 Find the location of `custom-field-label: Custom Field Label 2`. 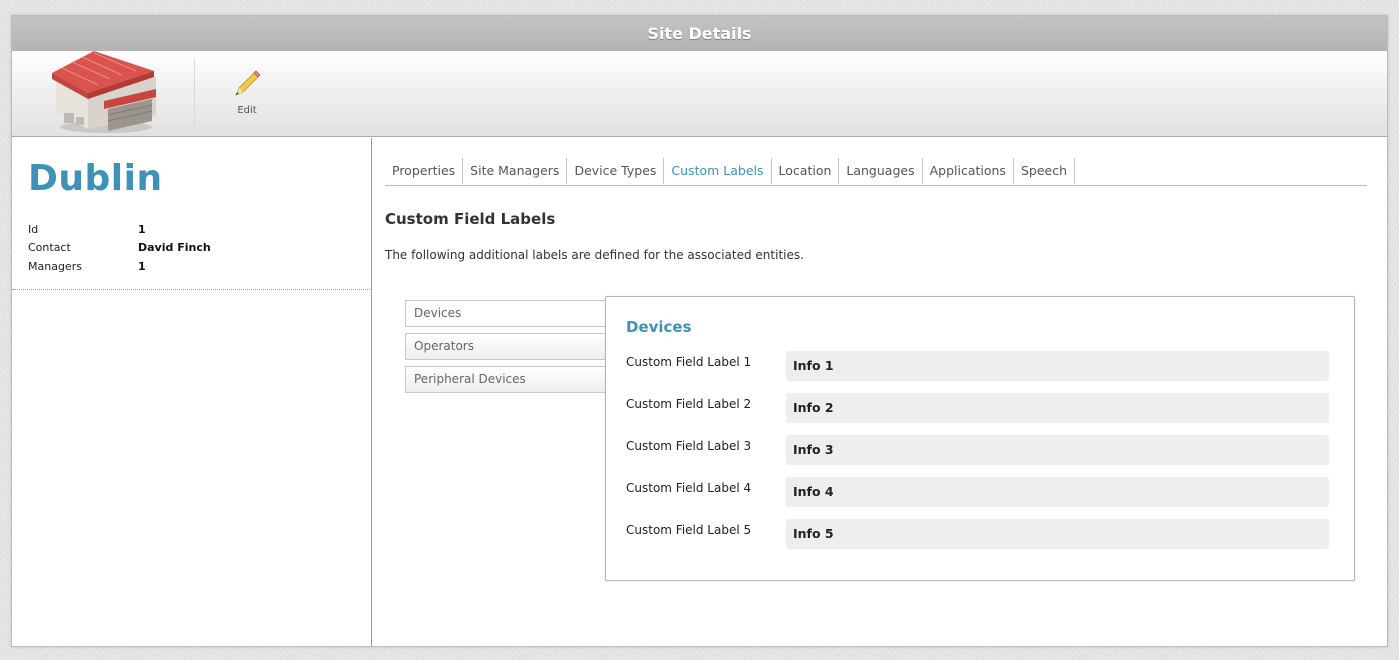

custom-field-label: Custom Field Label 2 is located at coordinates (689, 404).